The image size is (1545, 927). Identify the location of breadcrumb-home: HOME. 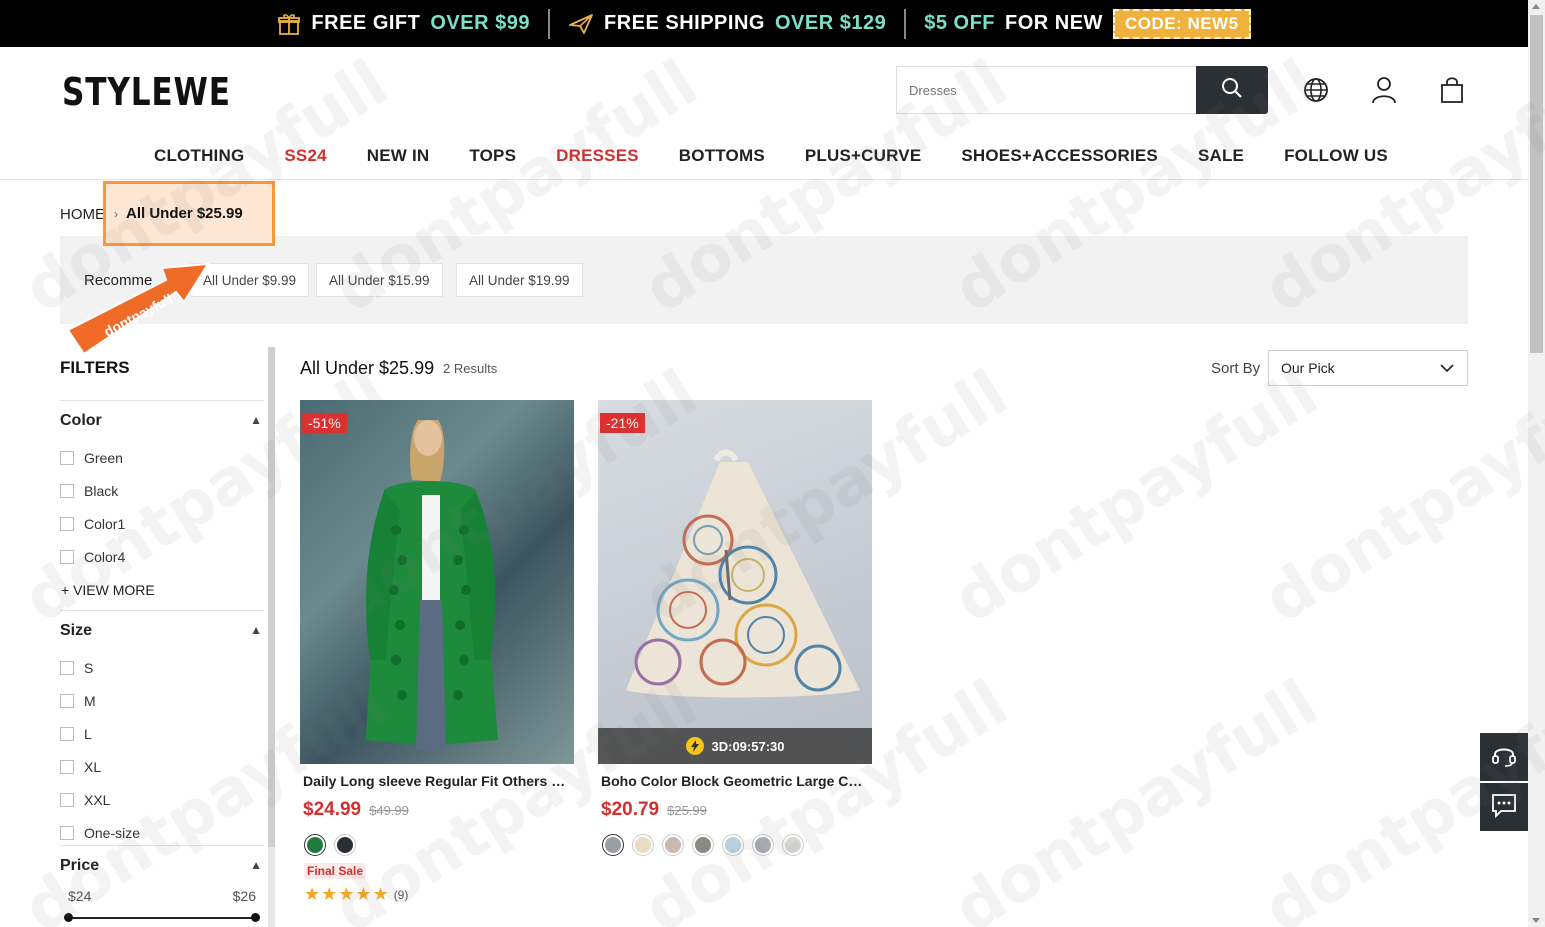
(82, 214).